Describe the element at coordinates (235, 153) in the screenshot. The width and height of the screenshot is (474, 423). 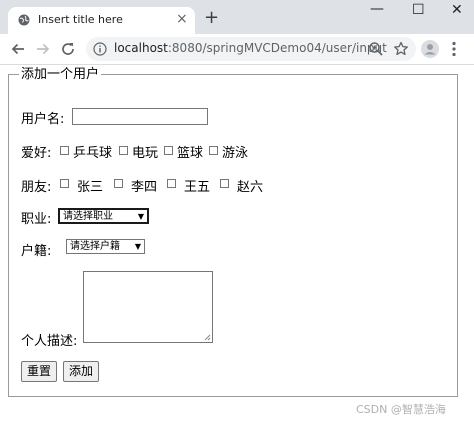
I see `hobby-option-label: 游泳` at that location.